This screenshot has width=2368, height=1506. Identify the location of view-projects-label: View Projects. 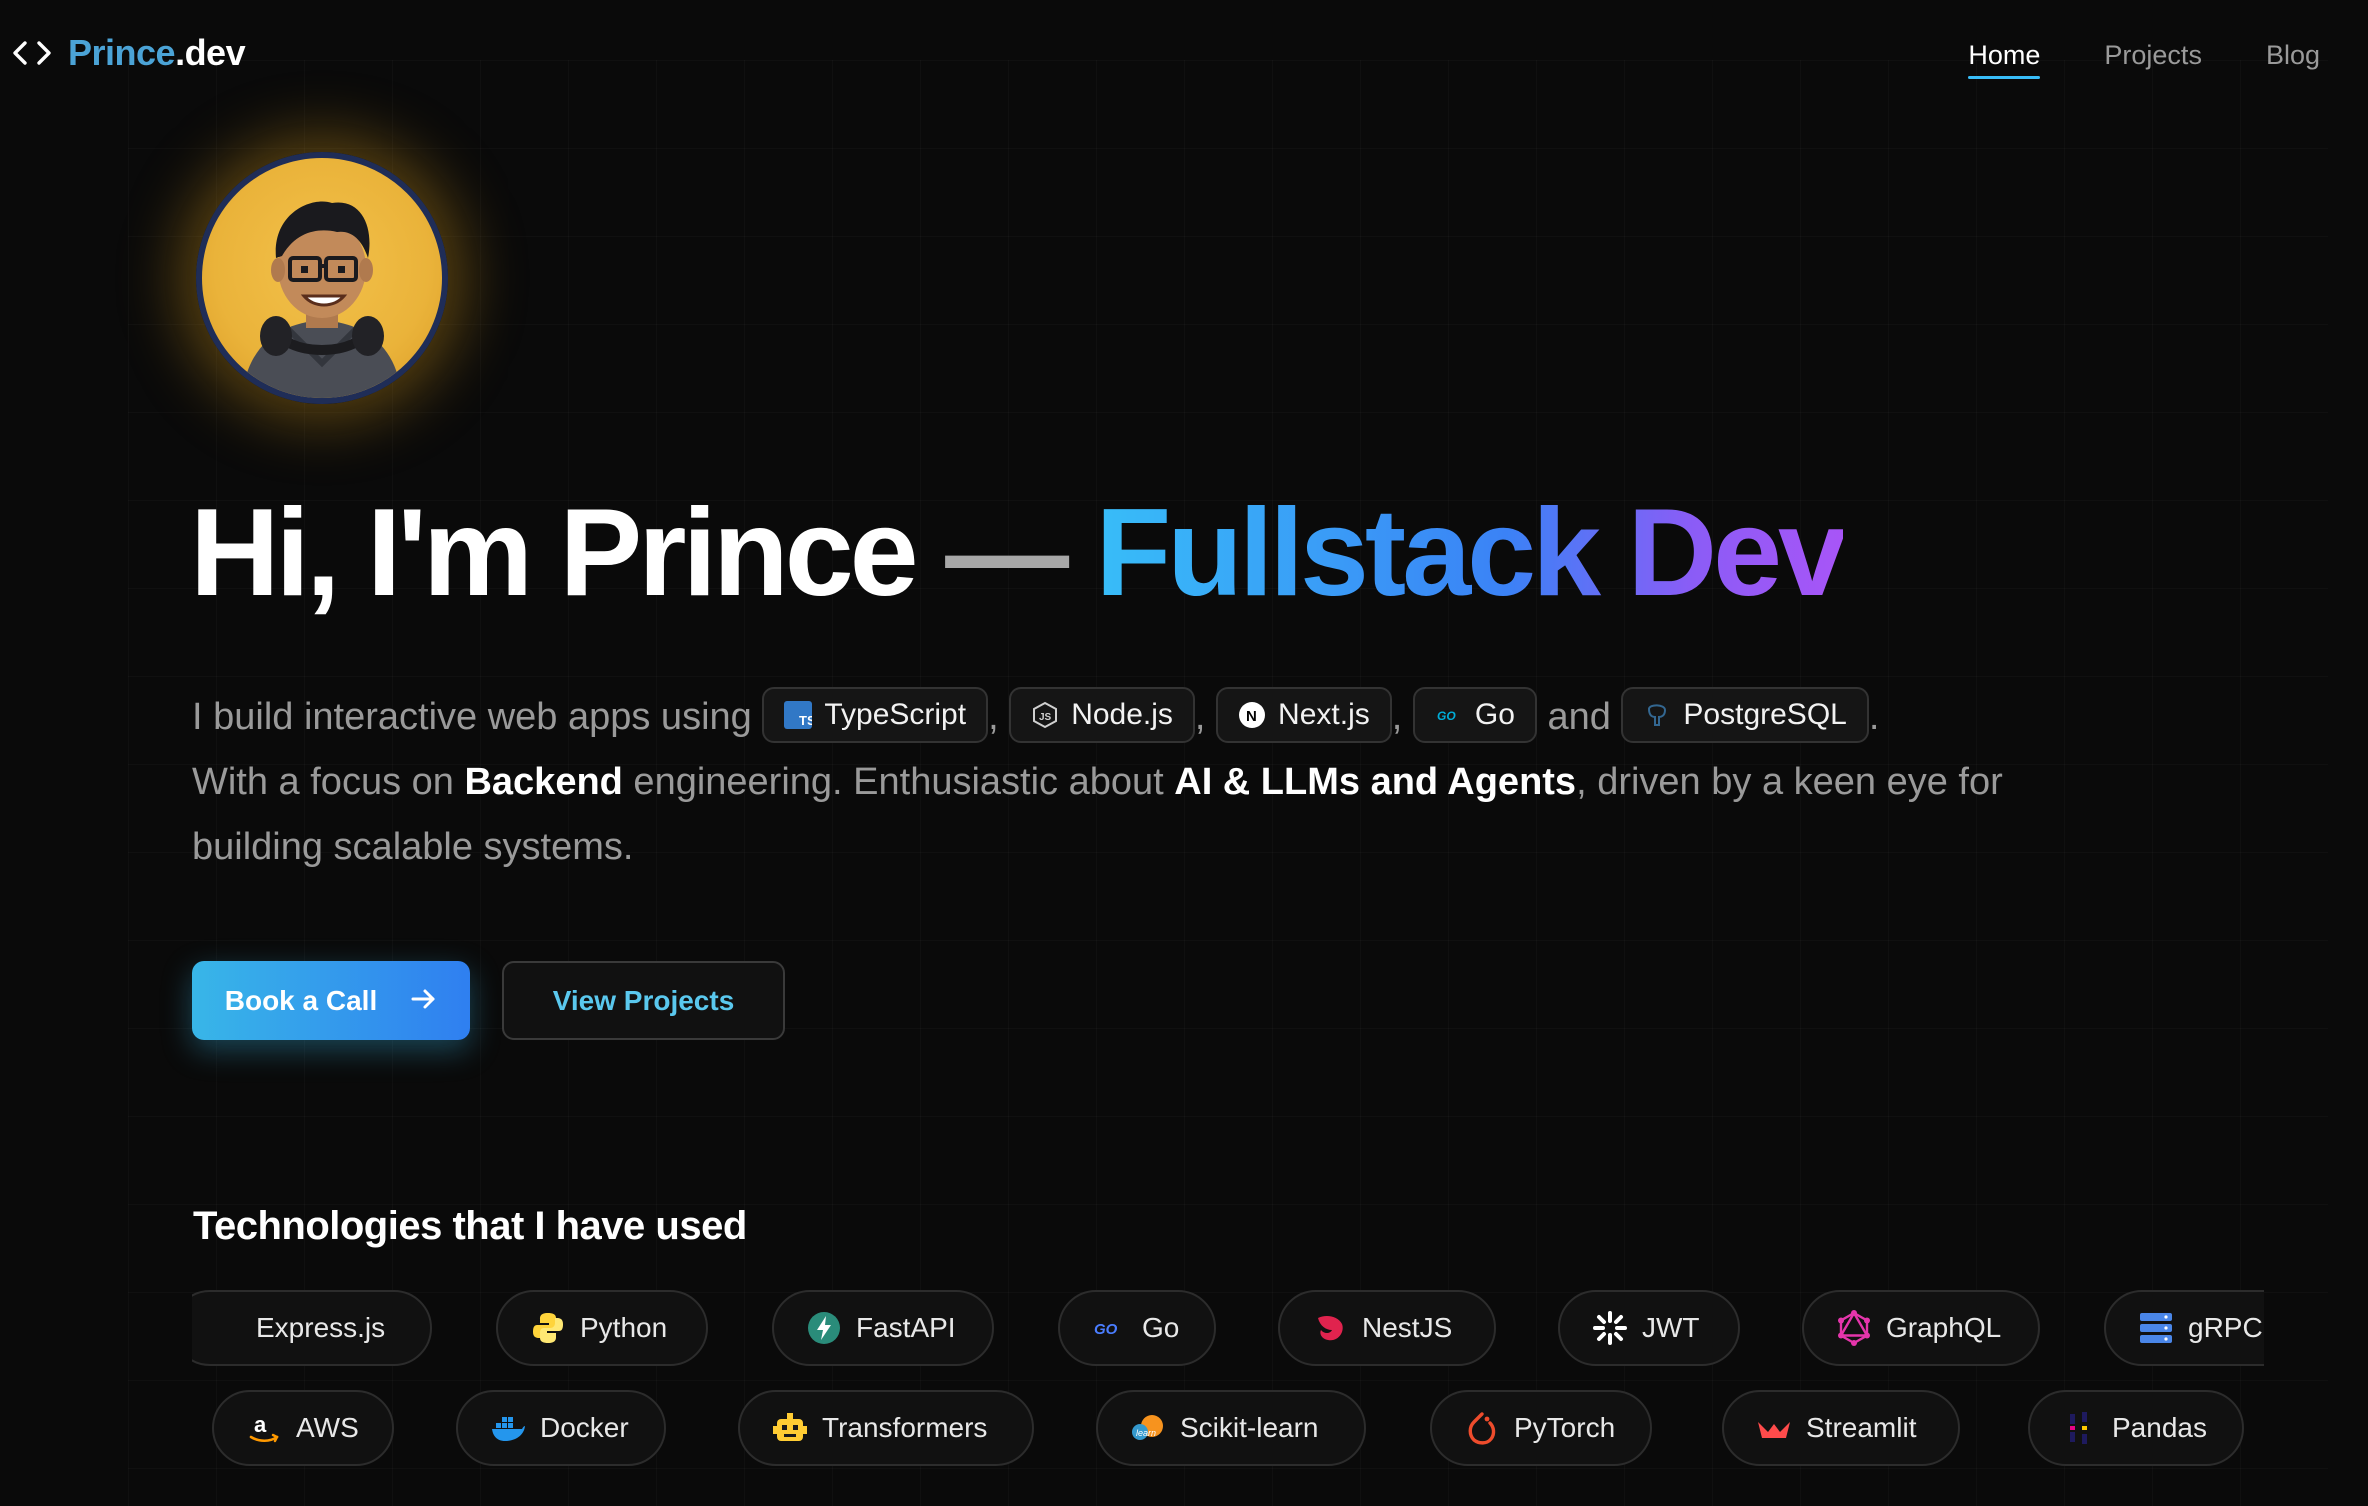
(643, 1000).